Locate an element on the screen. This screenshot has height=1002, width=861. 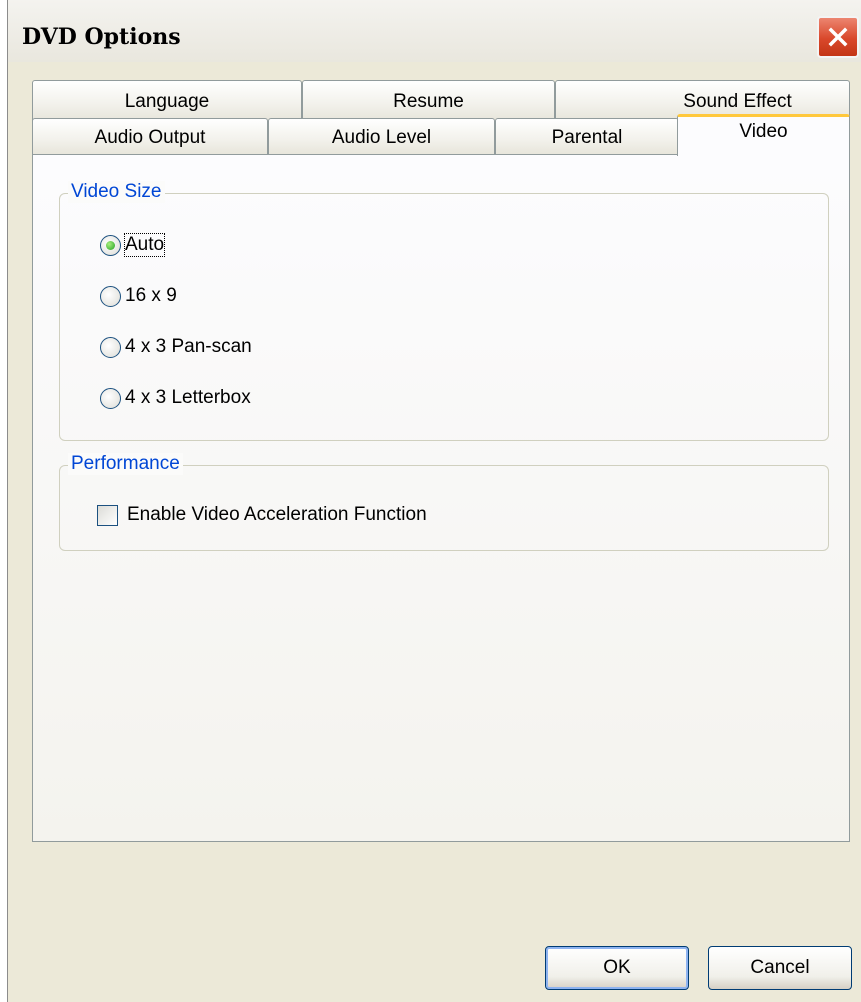
window-title: DVD Options is located at coordinates (101, 37).